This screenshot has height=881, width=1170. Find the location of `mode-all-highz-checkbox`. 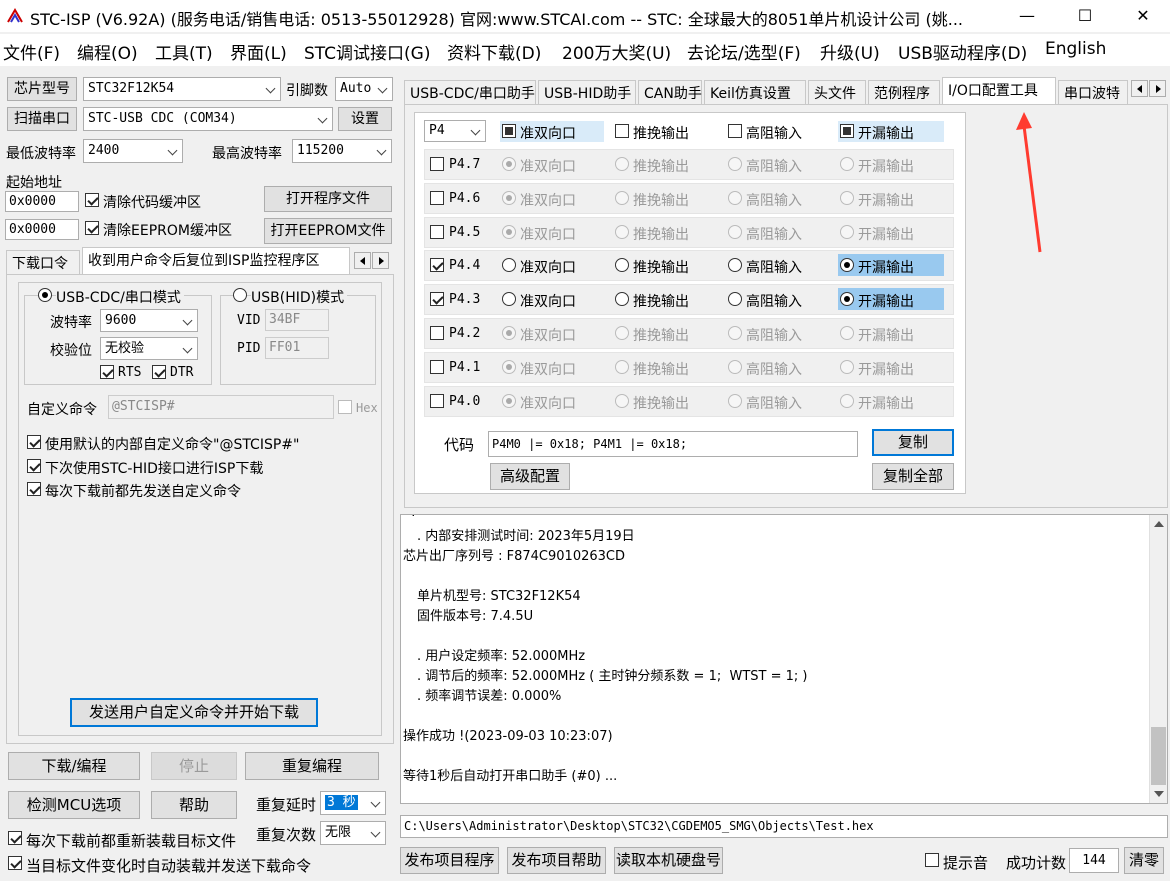

mode-all-highz-checkbox is located at coordinates (735, 131).